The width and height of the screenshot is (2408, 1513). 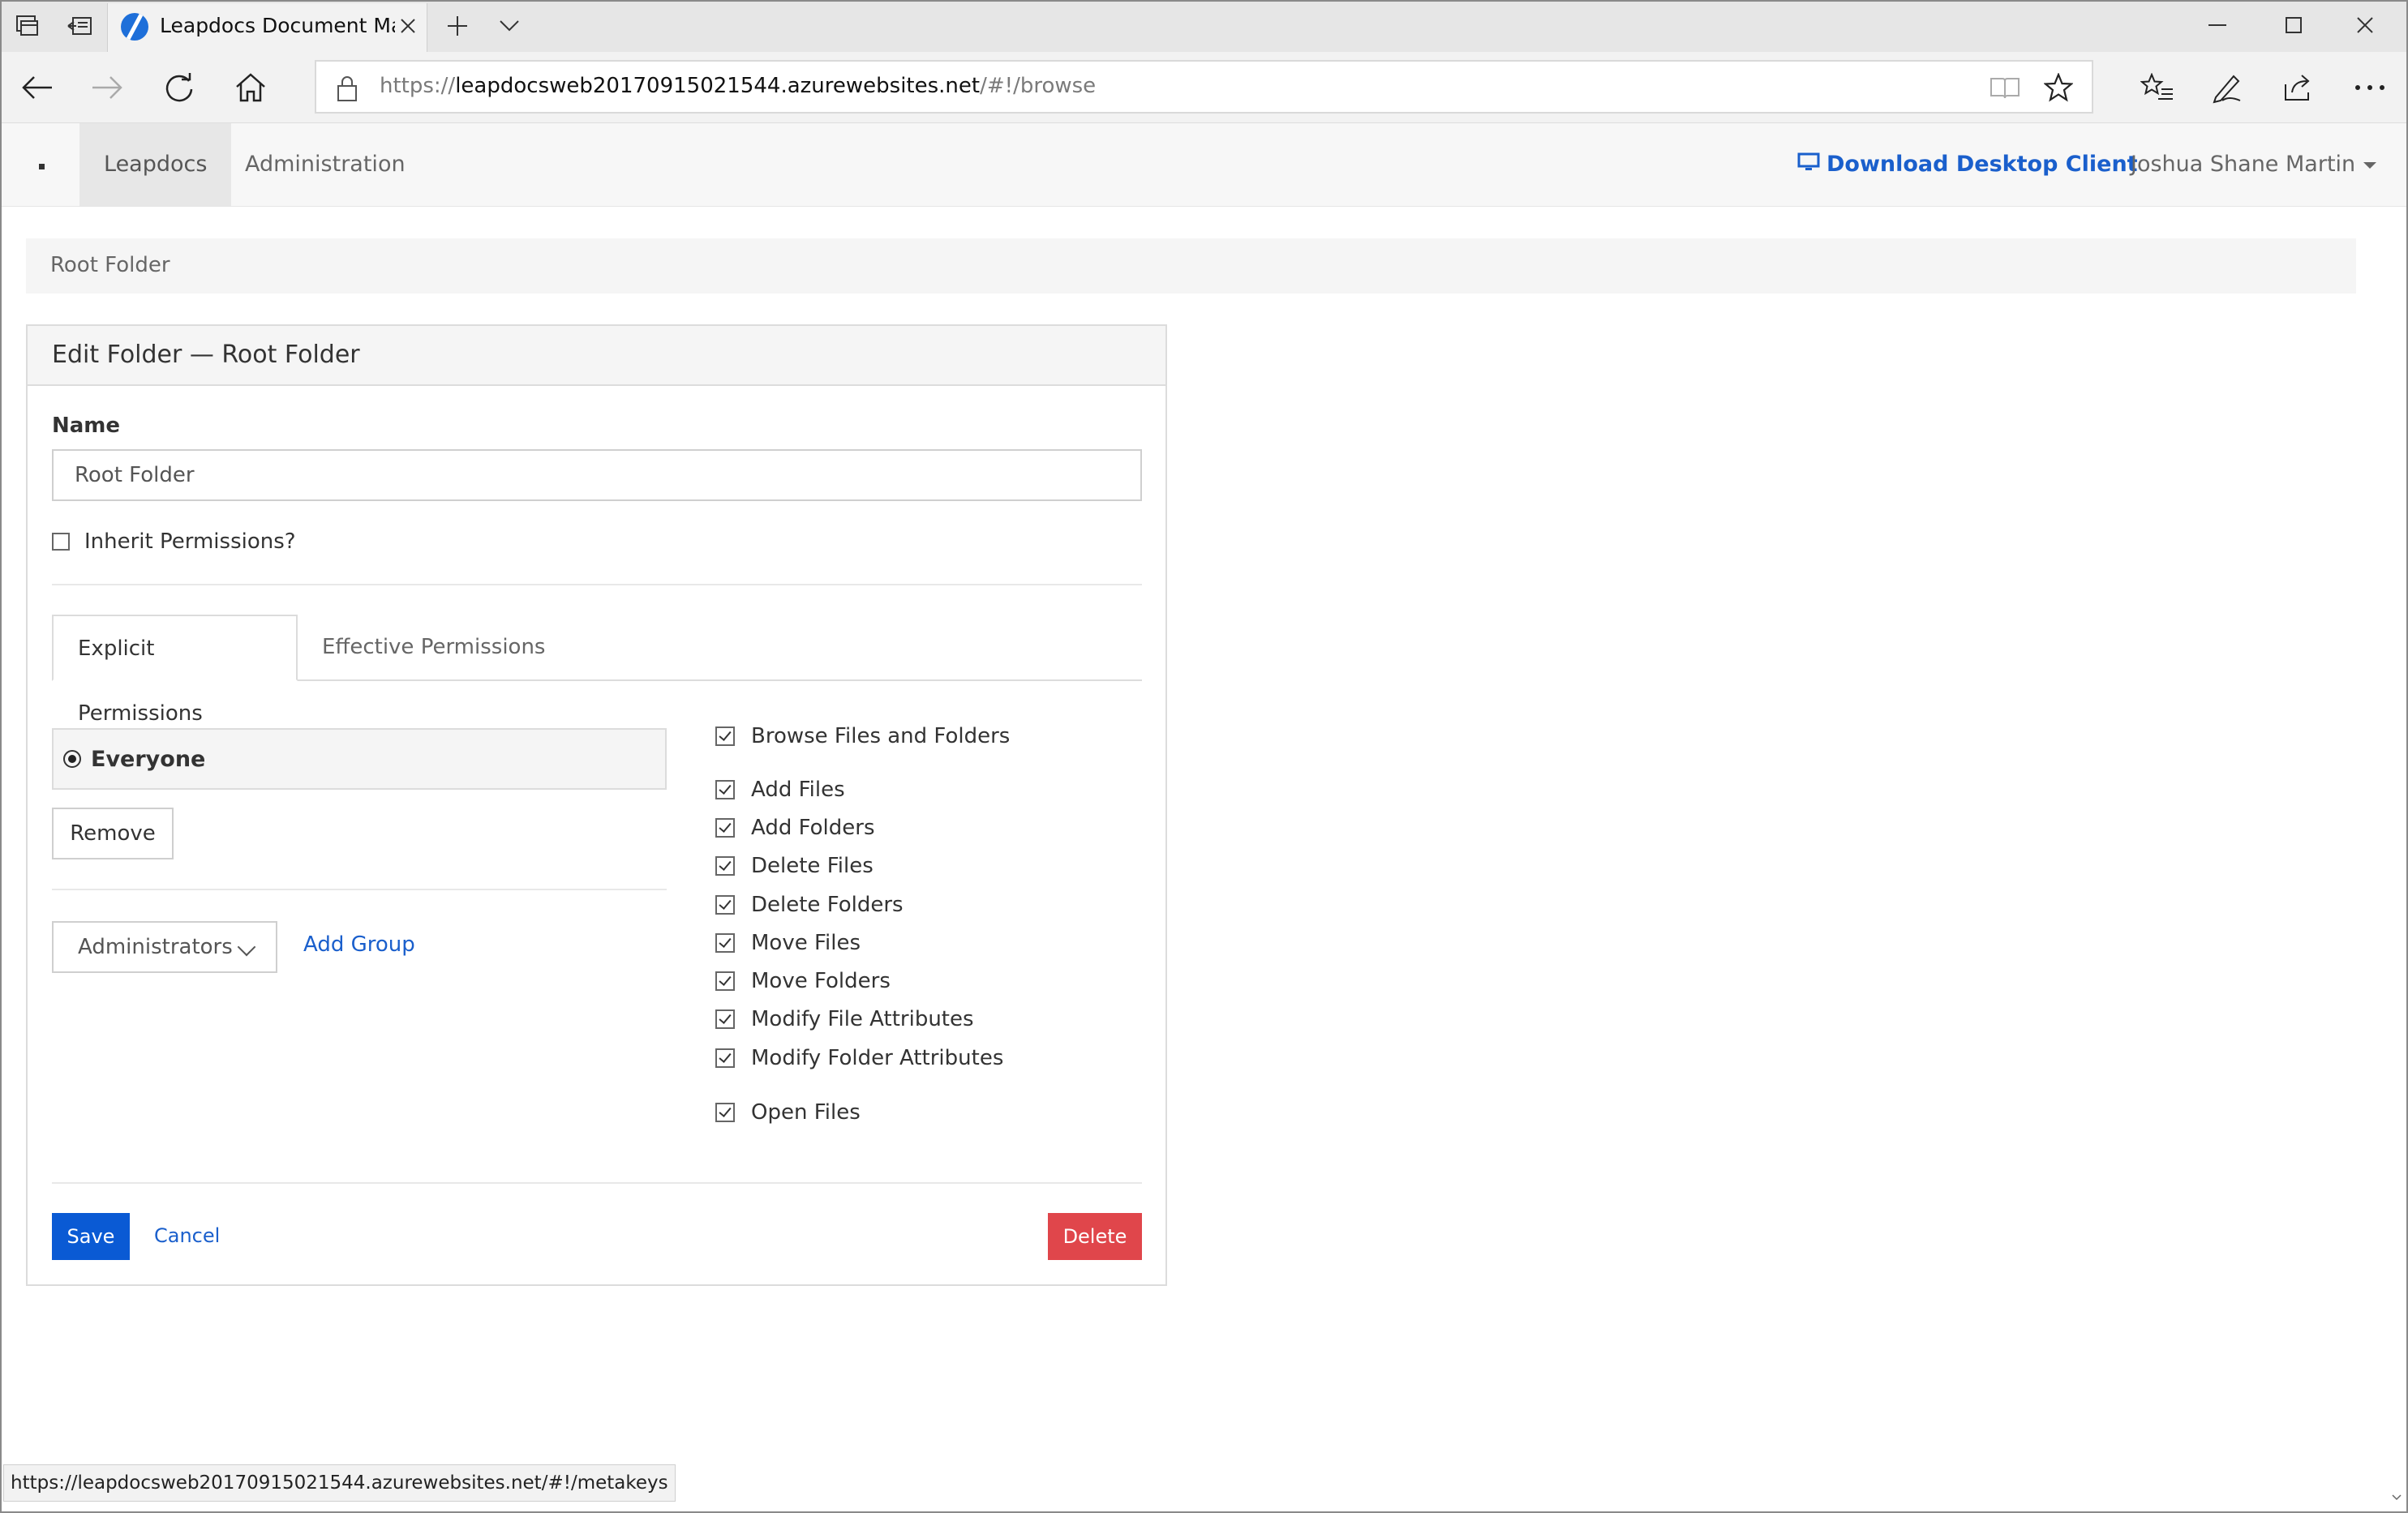 I want to click on url-scheme: https://, so click(x=418, y=86).